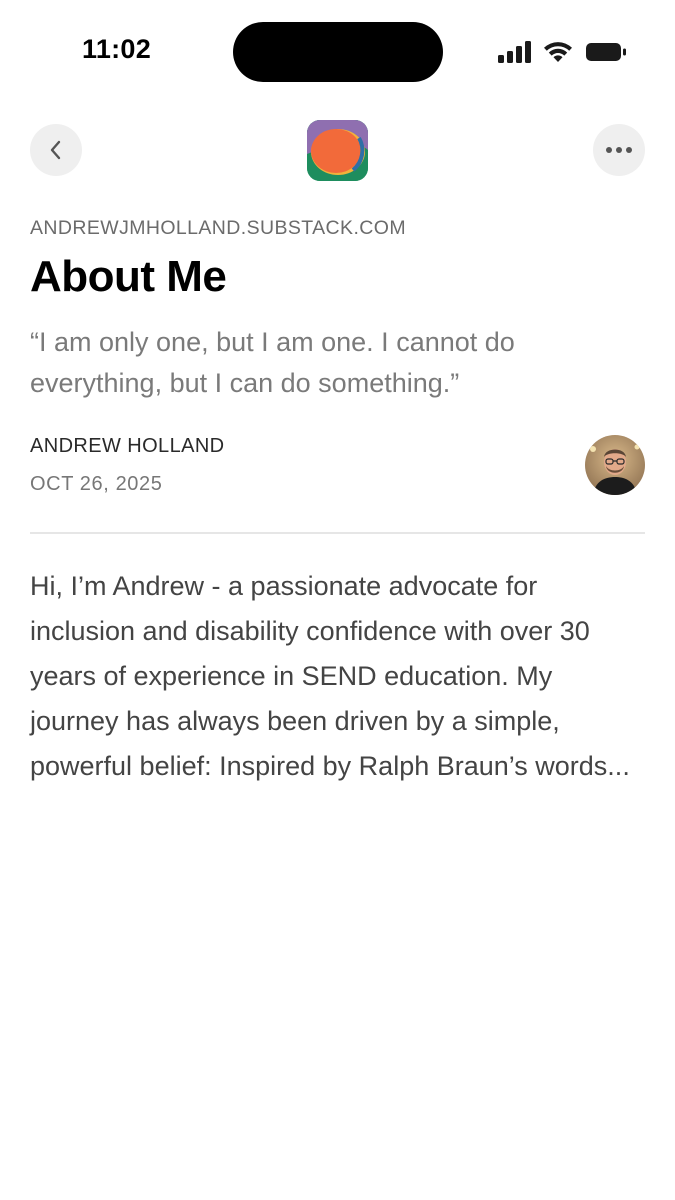  I want to click on dynamic-island, so click(338, 52).